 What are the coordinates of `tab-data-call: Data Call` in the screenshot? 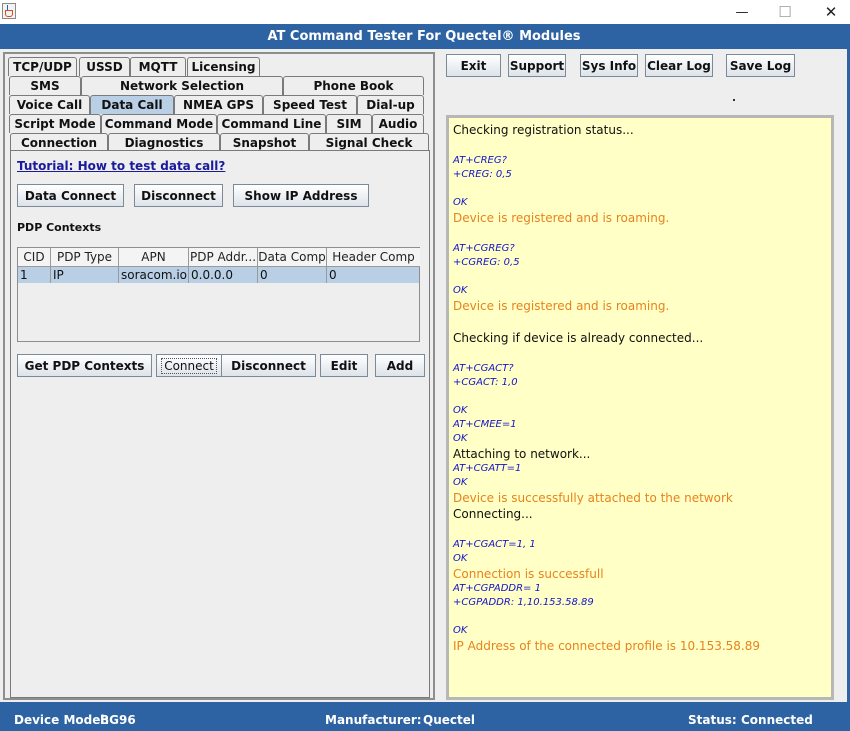 It's located at (132, 104).